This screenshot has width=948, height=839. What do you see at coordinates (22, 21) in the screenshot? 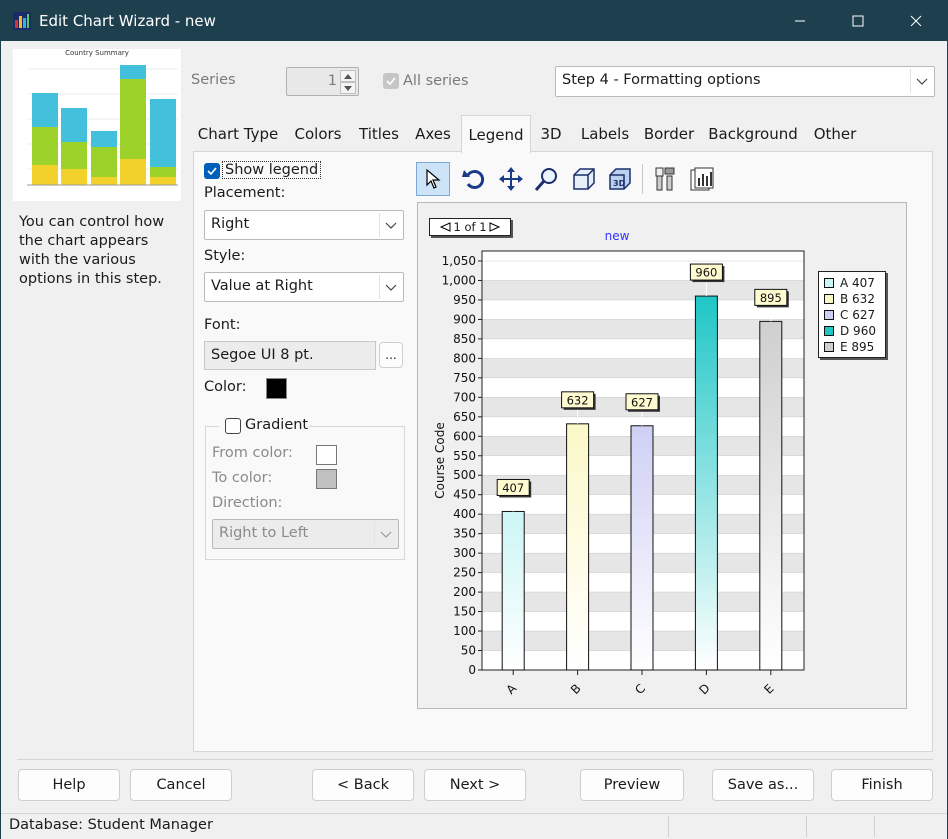
I see `app-icon` at bounding box center [22, 21].